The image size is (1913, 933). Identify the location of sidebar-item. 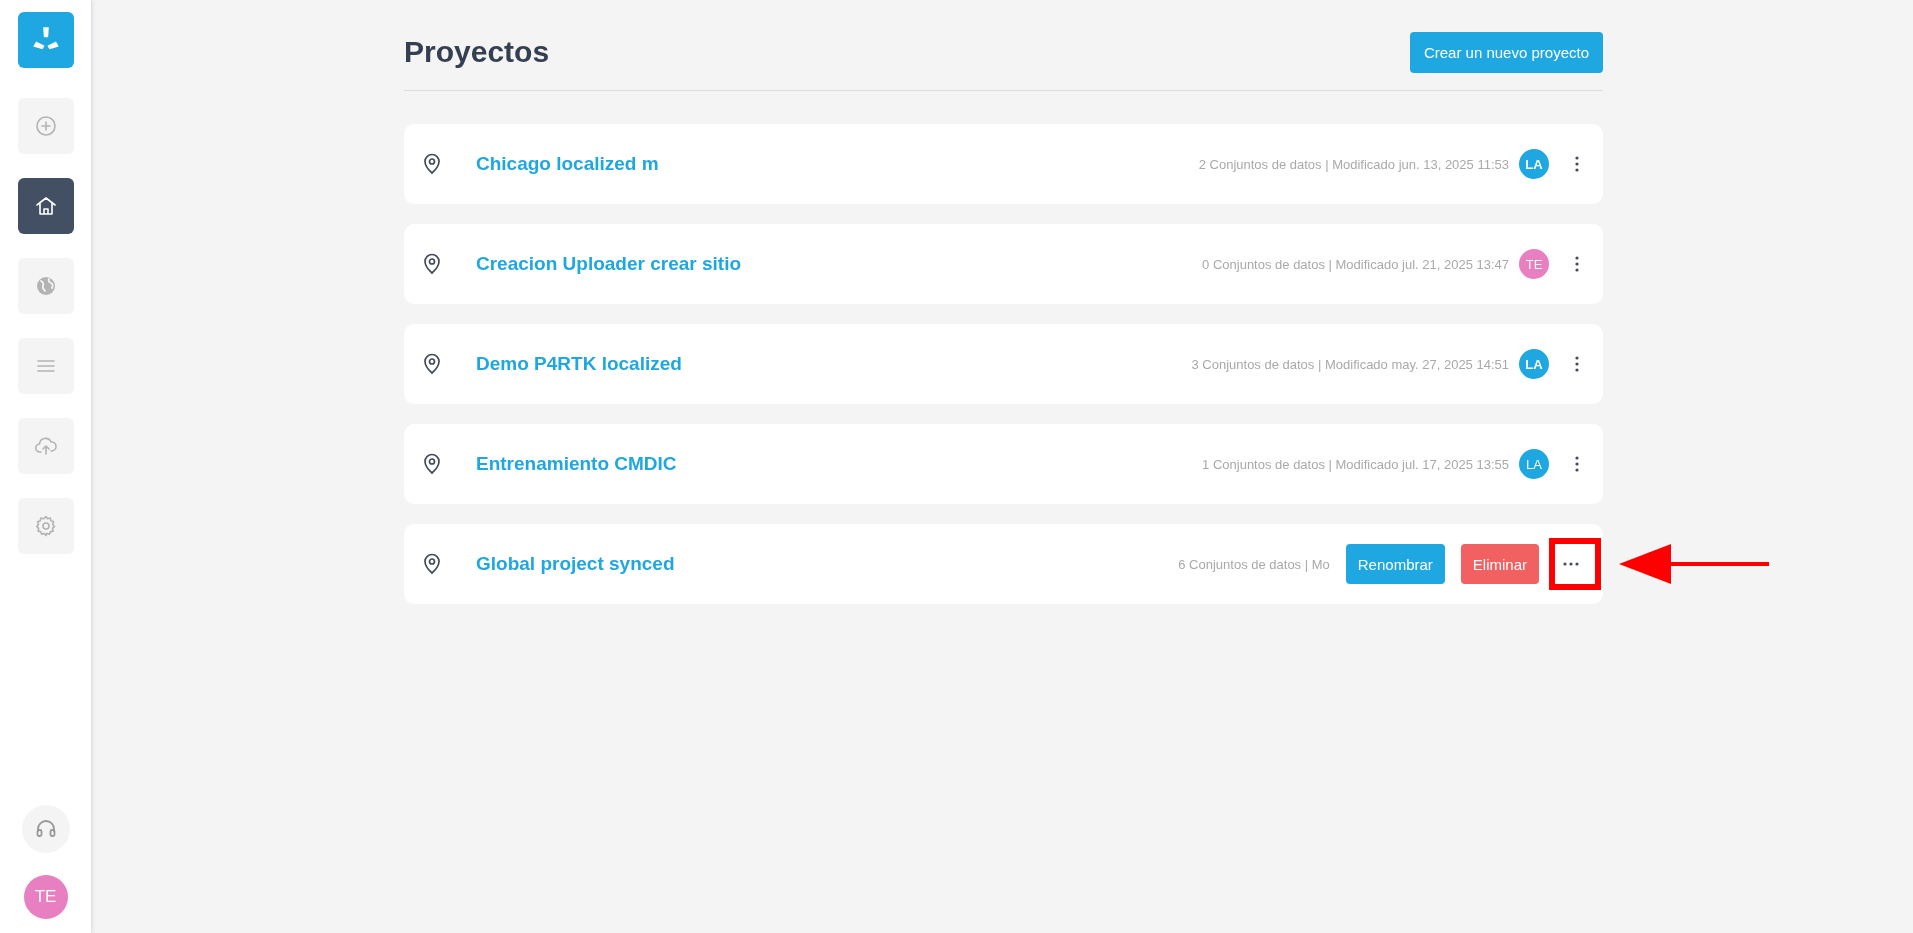
(45, 206).